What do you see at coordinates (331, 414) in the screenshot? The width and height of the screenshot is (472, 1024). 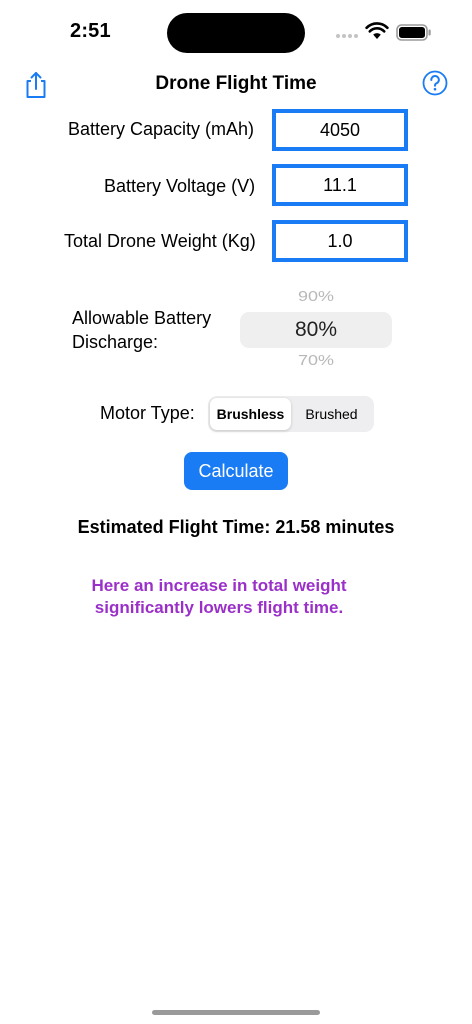 I see `segment-brushed: Brushed` at bounding box center [331, 414].